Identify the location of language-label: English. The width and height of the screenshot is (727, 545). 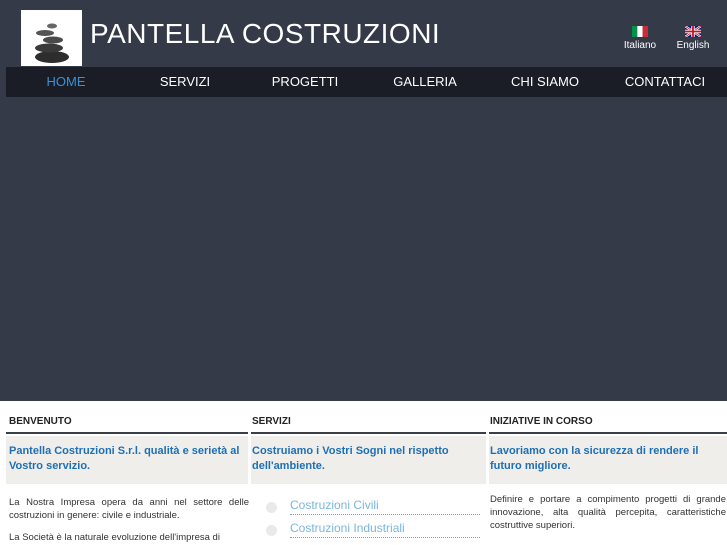
(693, 45).